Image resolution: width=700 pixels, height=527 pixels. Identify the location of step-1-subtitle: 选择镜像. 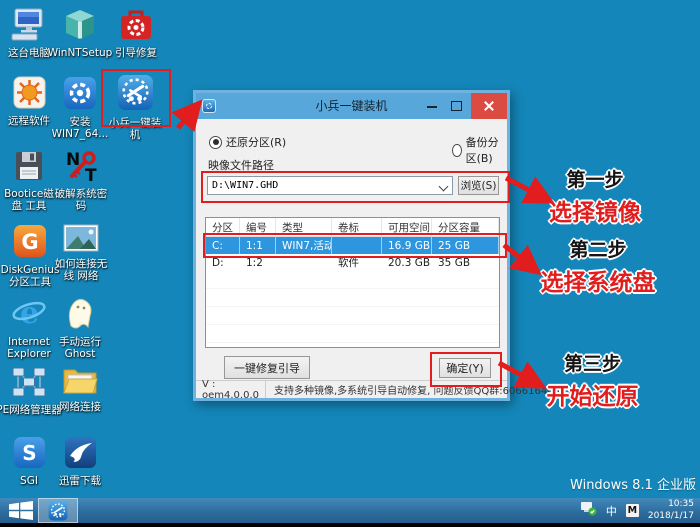
(595, 213).